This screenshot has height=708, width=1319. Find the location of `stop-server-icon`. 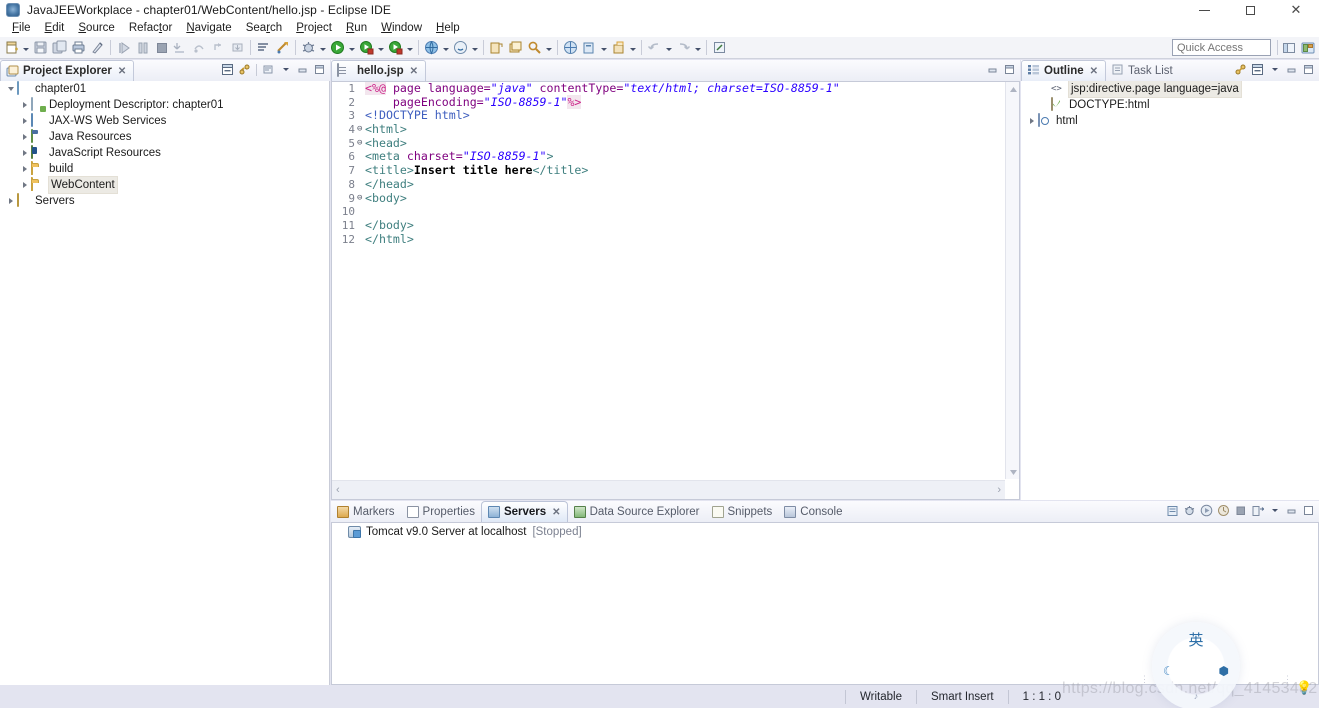

stop-server-icon is located at coordinates (1240, 510).